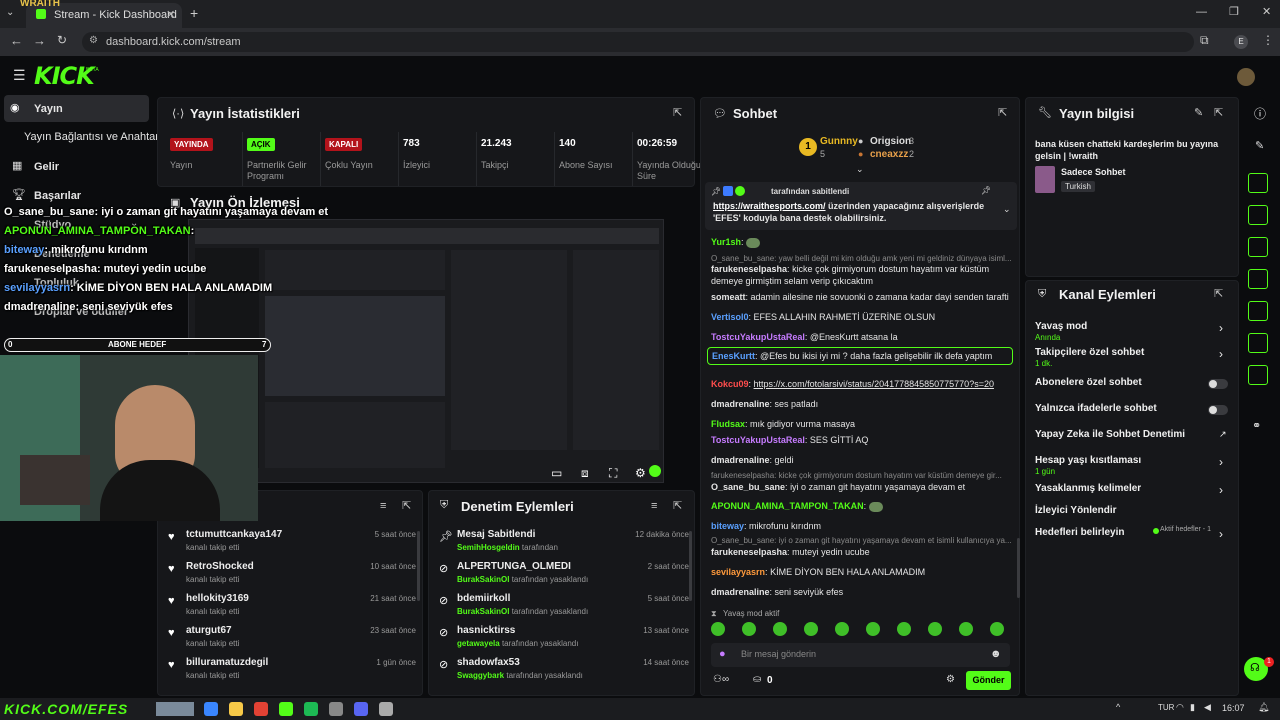  Describe the element at coordinates (757, 679) in the screenshot. I see `store-icon: ⛀` at that location.